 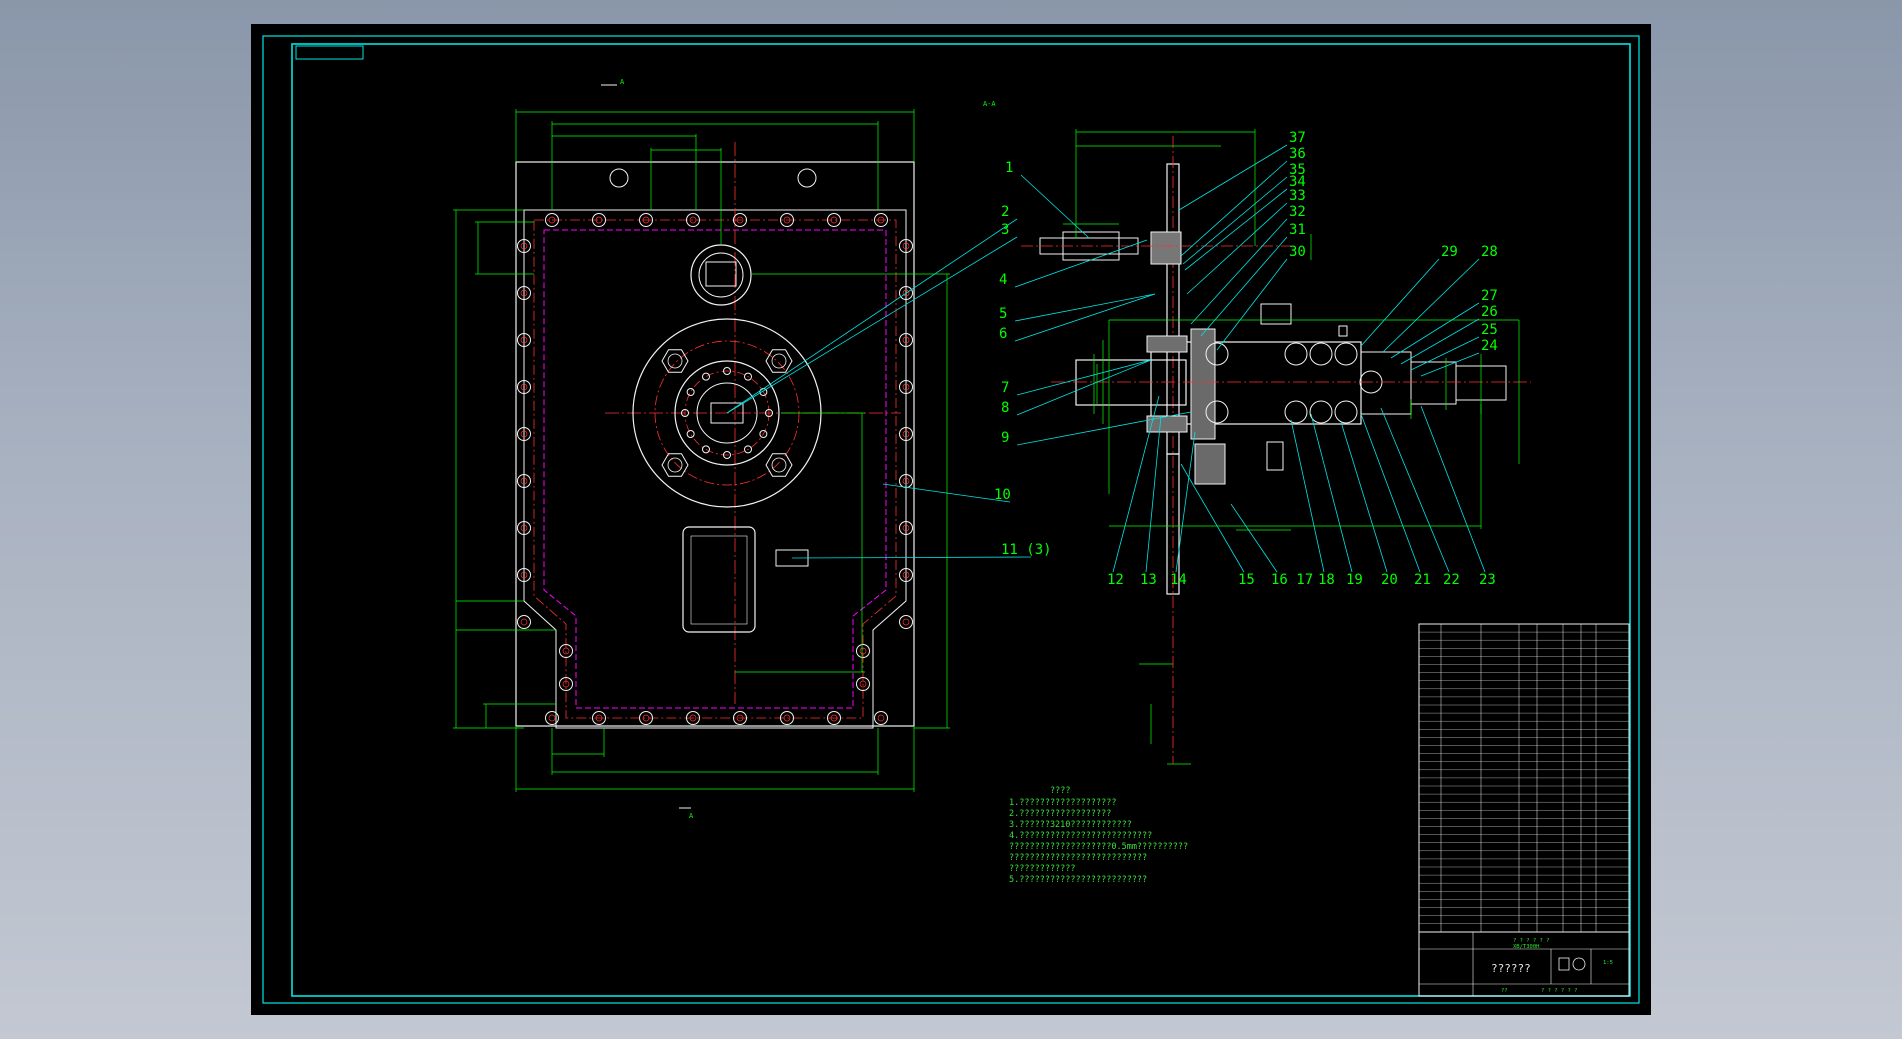 What do you see at coordinates (1009, 168) in the screenshot?
I see `part-number-label: 1` at bounding box center [1009, 168].